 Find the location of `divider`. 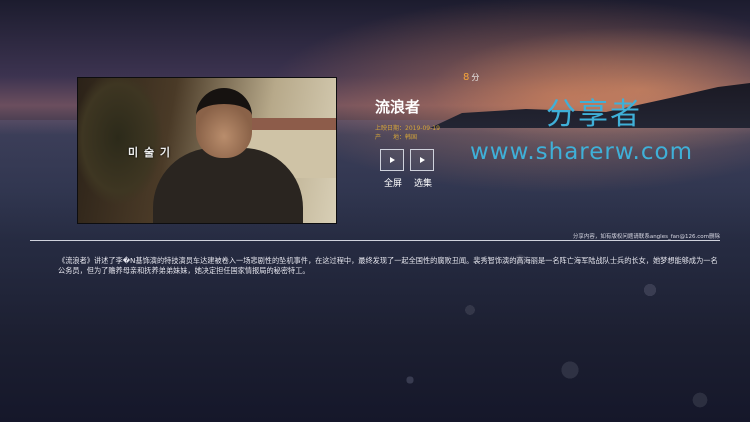

divider is located at coordinates (375, 240).